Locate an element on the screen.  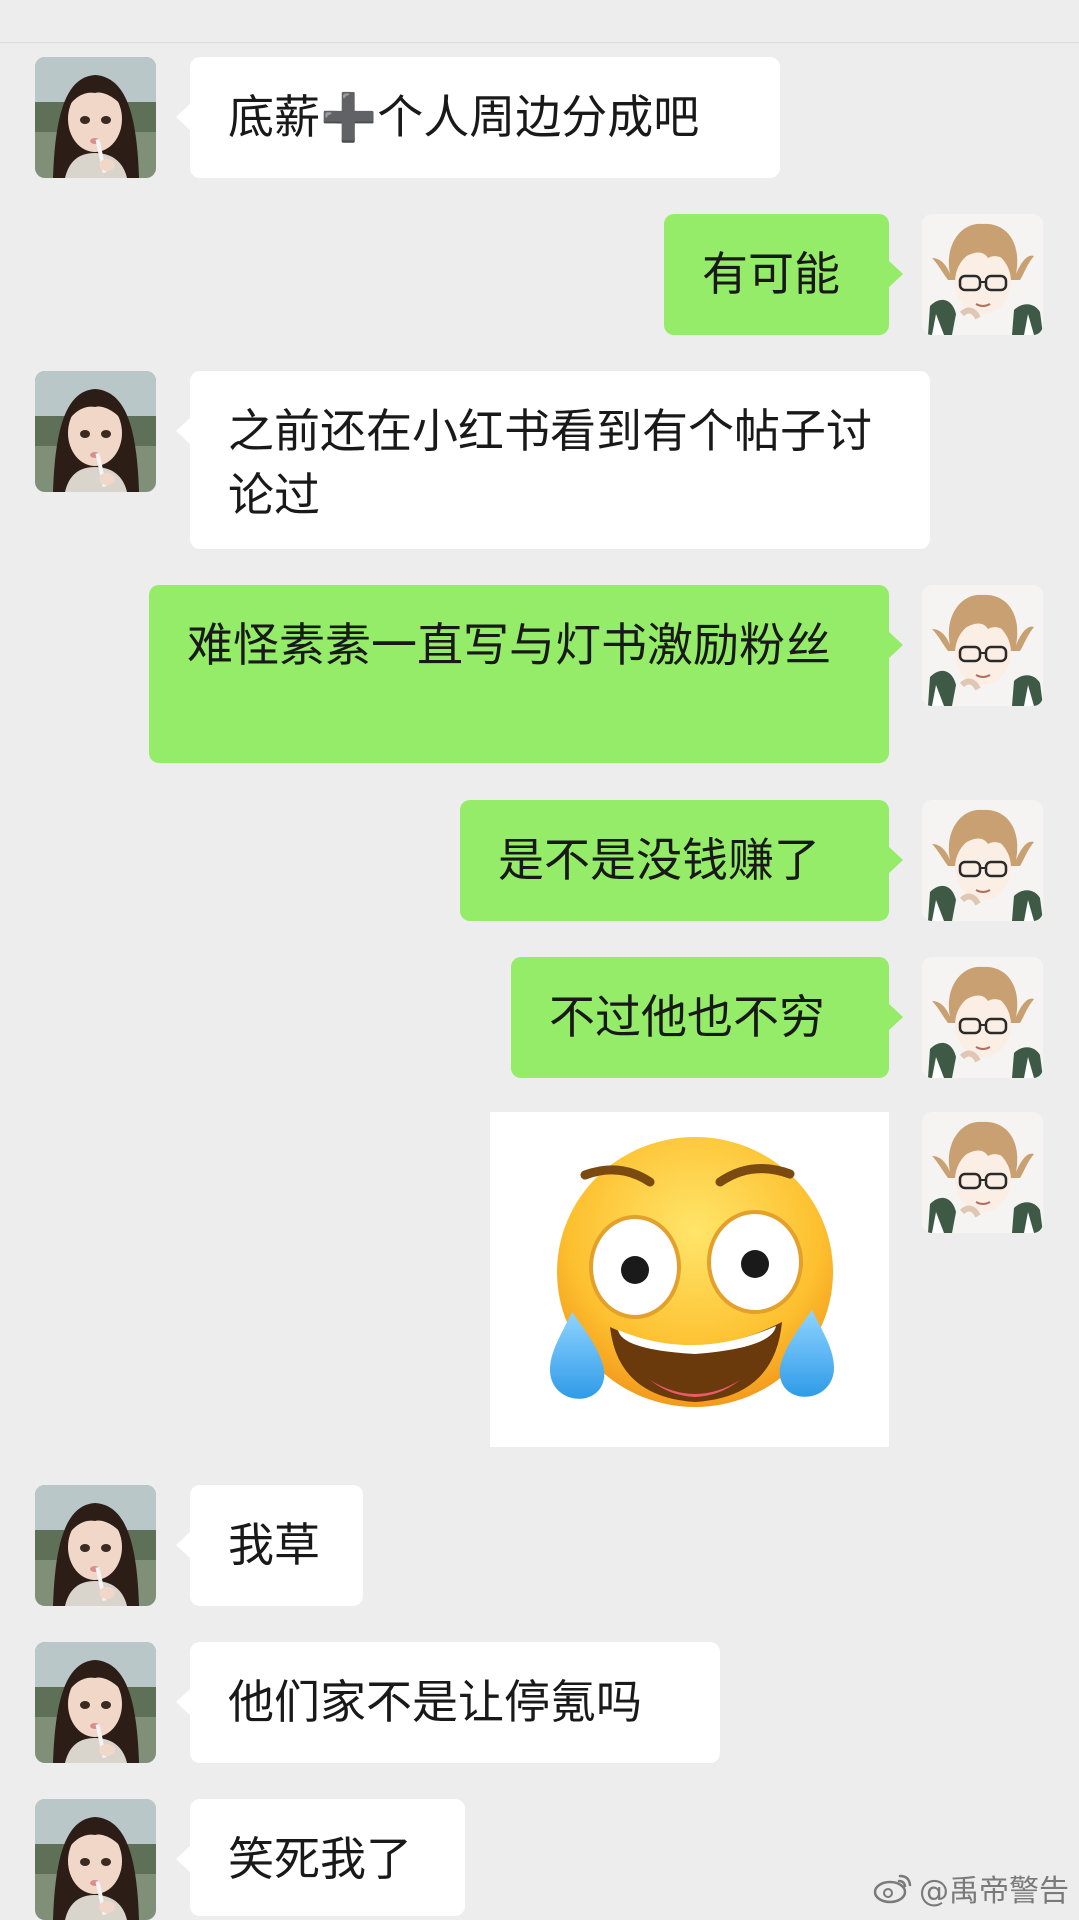
weibo-watermark: @禹帝警告 is located at coordinates (971, 1888).